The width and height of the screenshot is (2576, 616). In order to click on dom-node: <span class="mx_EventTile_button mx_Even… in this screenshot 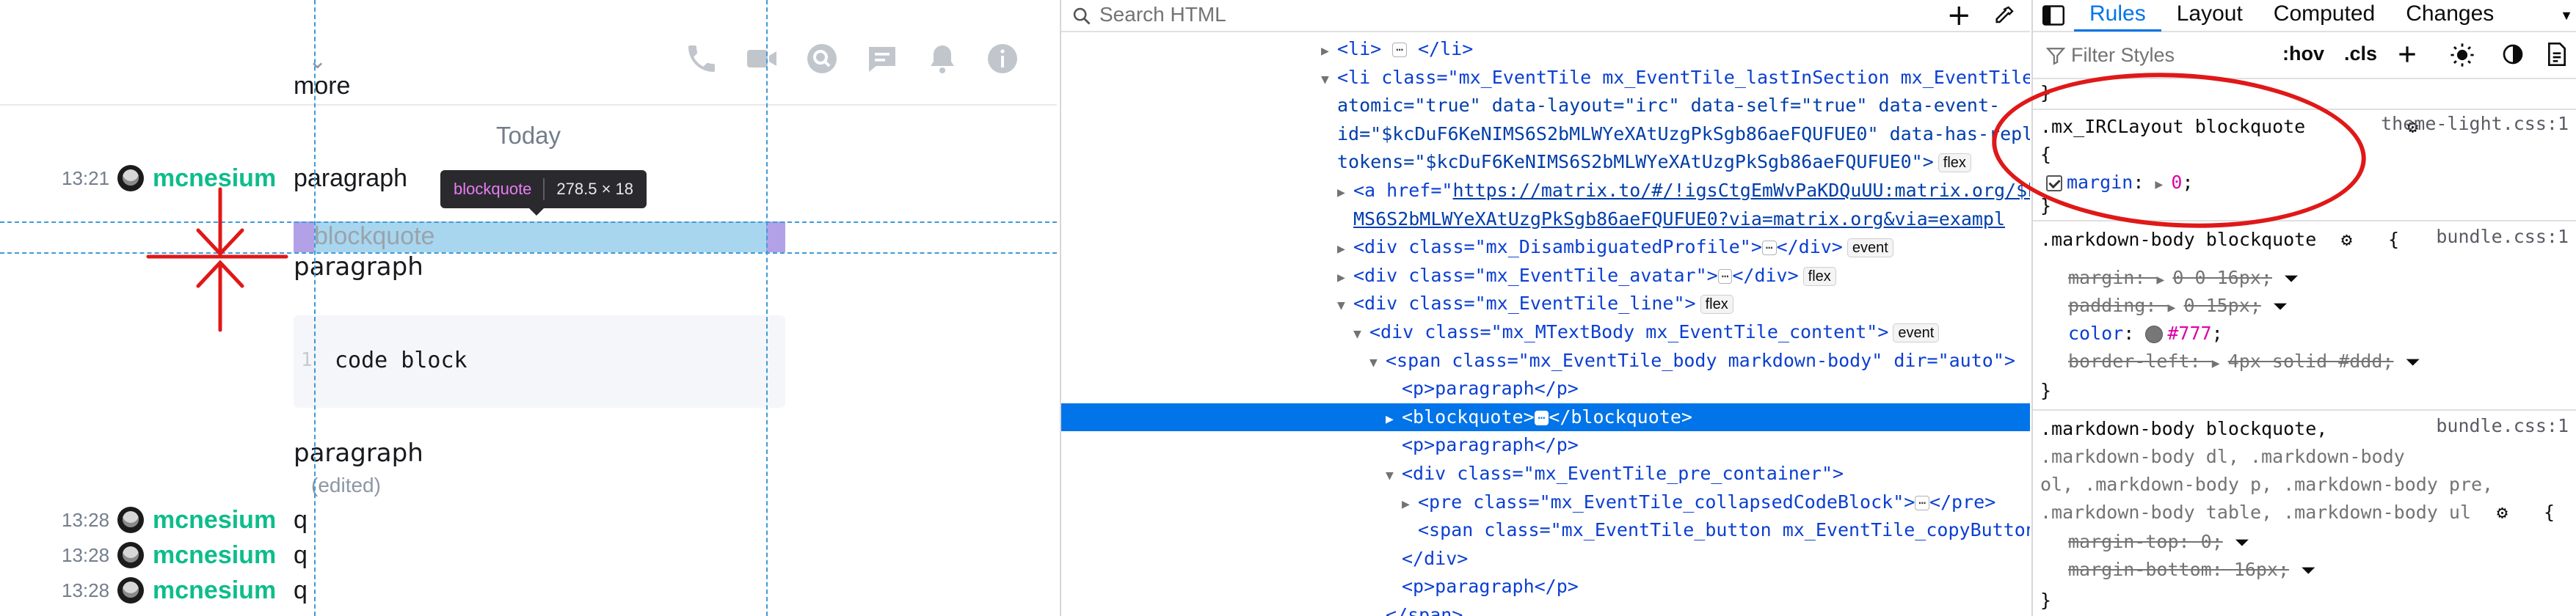, I will do `click(1545, 530)`.